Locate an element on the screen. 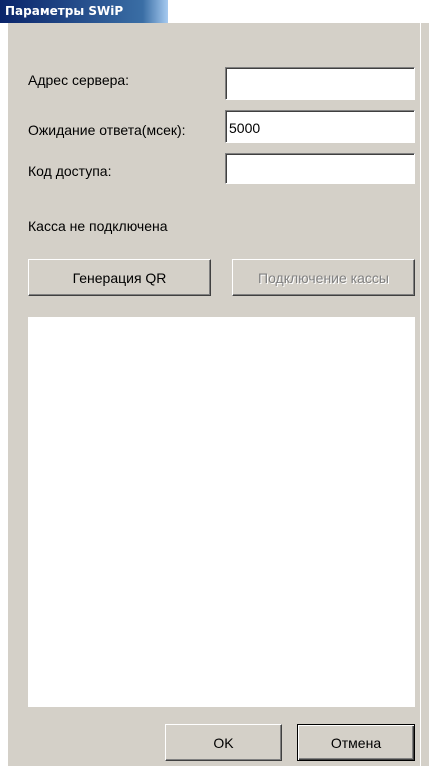 The width and height of the screenshot is (429, 778). generate-qr-button: Генерация QR is located at coordinates (119, 277).